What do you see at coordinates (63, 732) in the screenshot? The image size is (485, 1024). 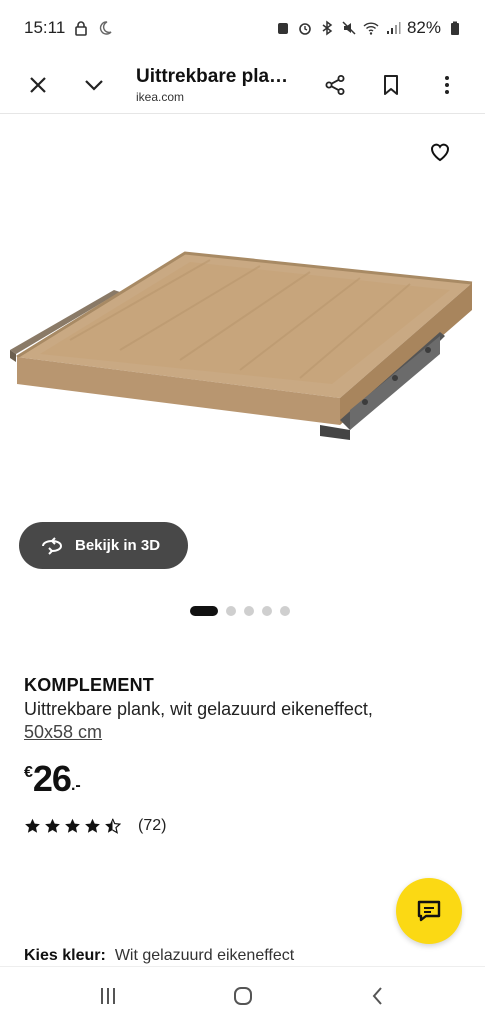 I see `product-size-link: 50x58 cm` at bounding box center [63, 732].